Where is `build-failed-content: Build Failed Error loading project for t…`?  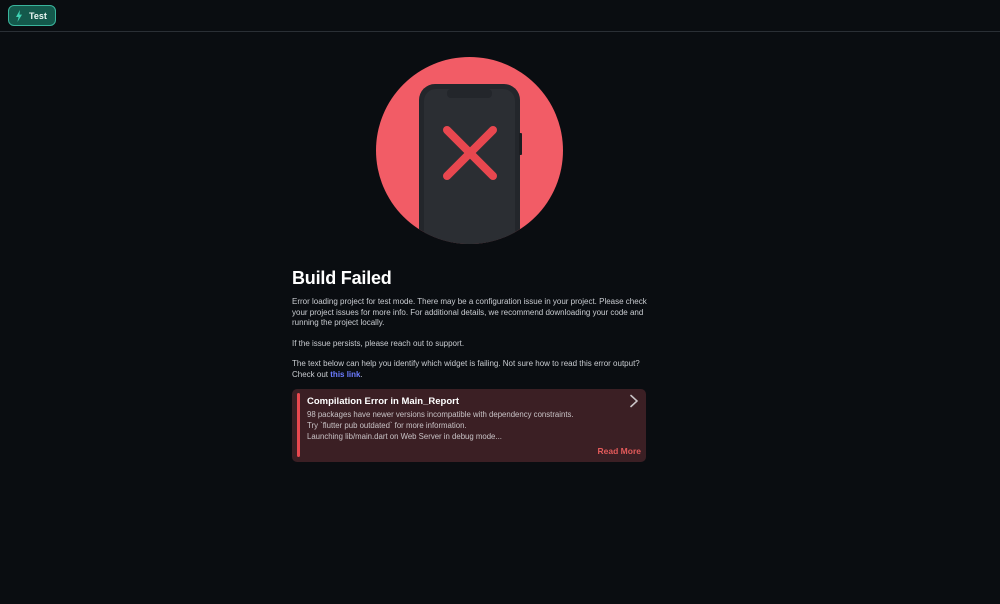 build-failed-content: Build Failed Error loading project for t… is located at coordinates (470, 329).